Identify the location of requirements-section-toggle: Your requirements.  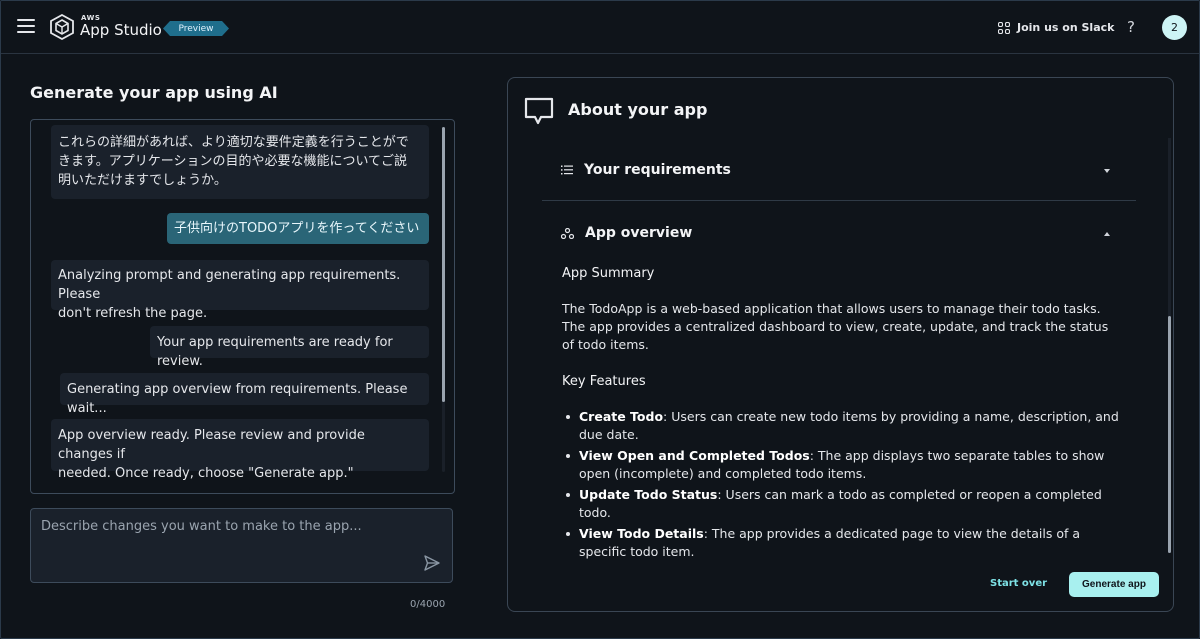
(646, 170).